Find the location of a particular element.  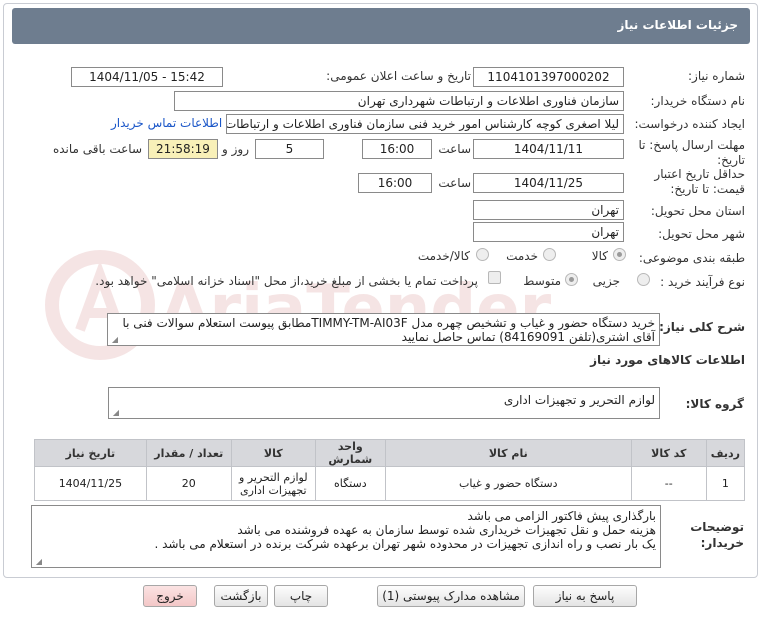

buyer-org-label: نام دستگاه خریدار: is located at coordinates (698, 101).